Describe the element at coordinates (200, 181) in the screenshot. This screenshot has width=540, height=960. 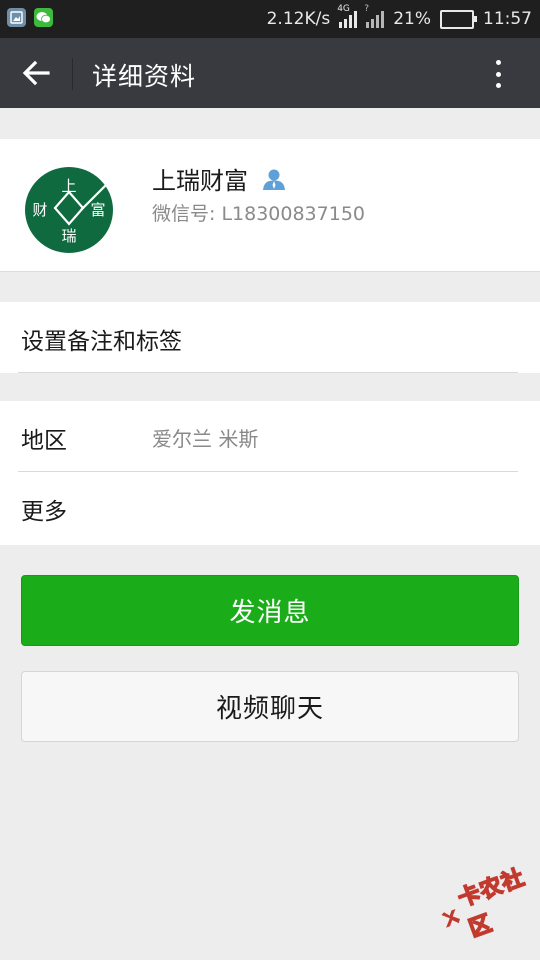
I see `contact-name: 上瑞财富` at that location.